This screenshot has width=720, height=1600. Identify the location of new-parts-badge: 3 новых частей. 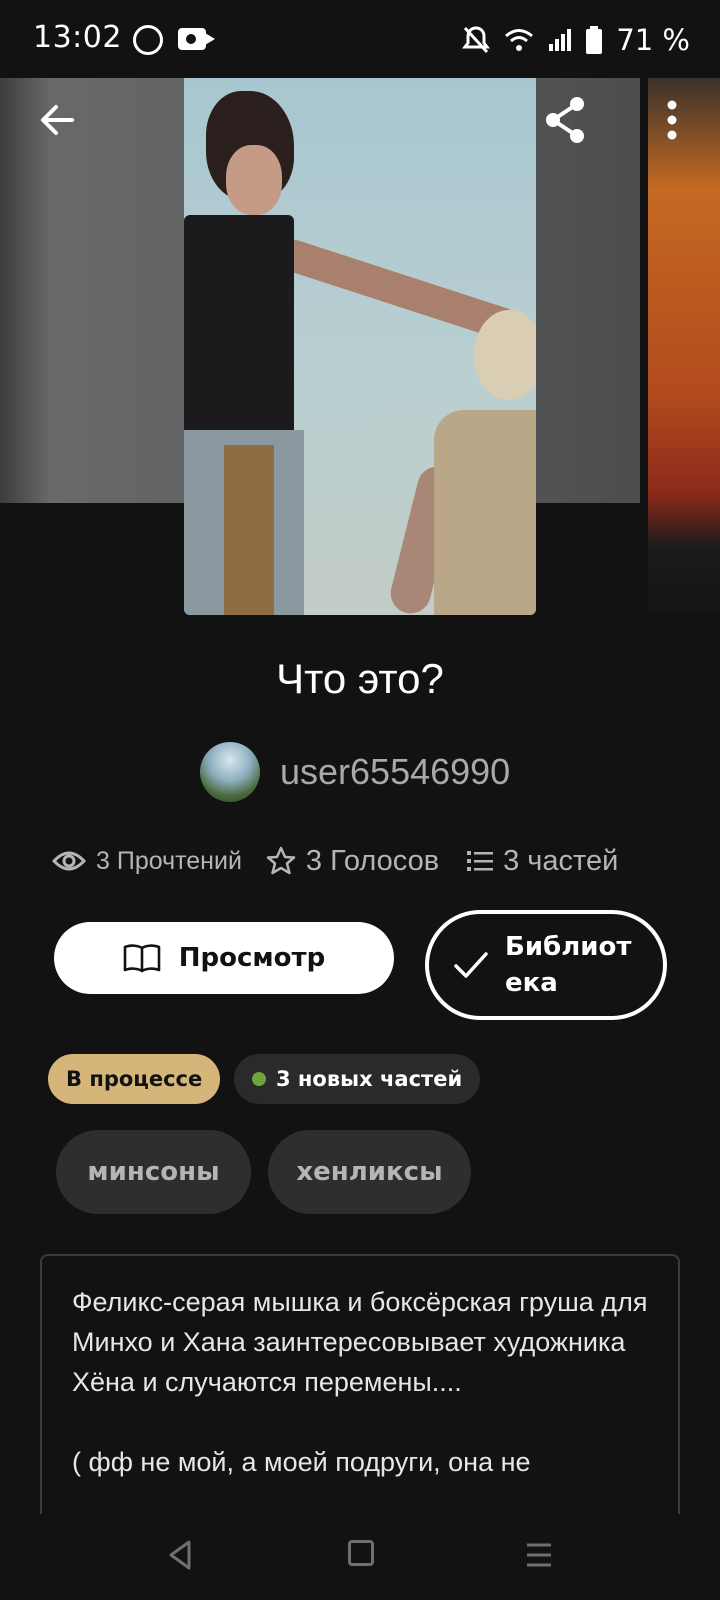
(357, 1079).